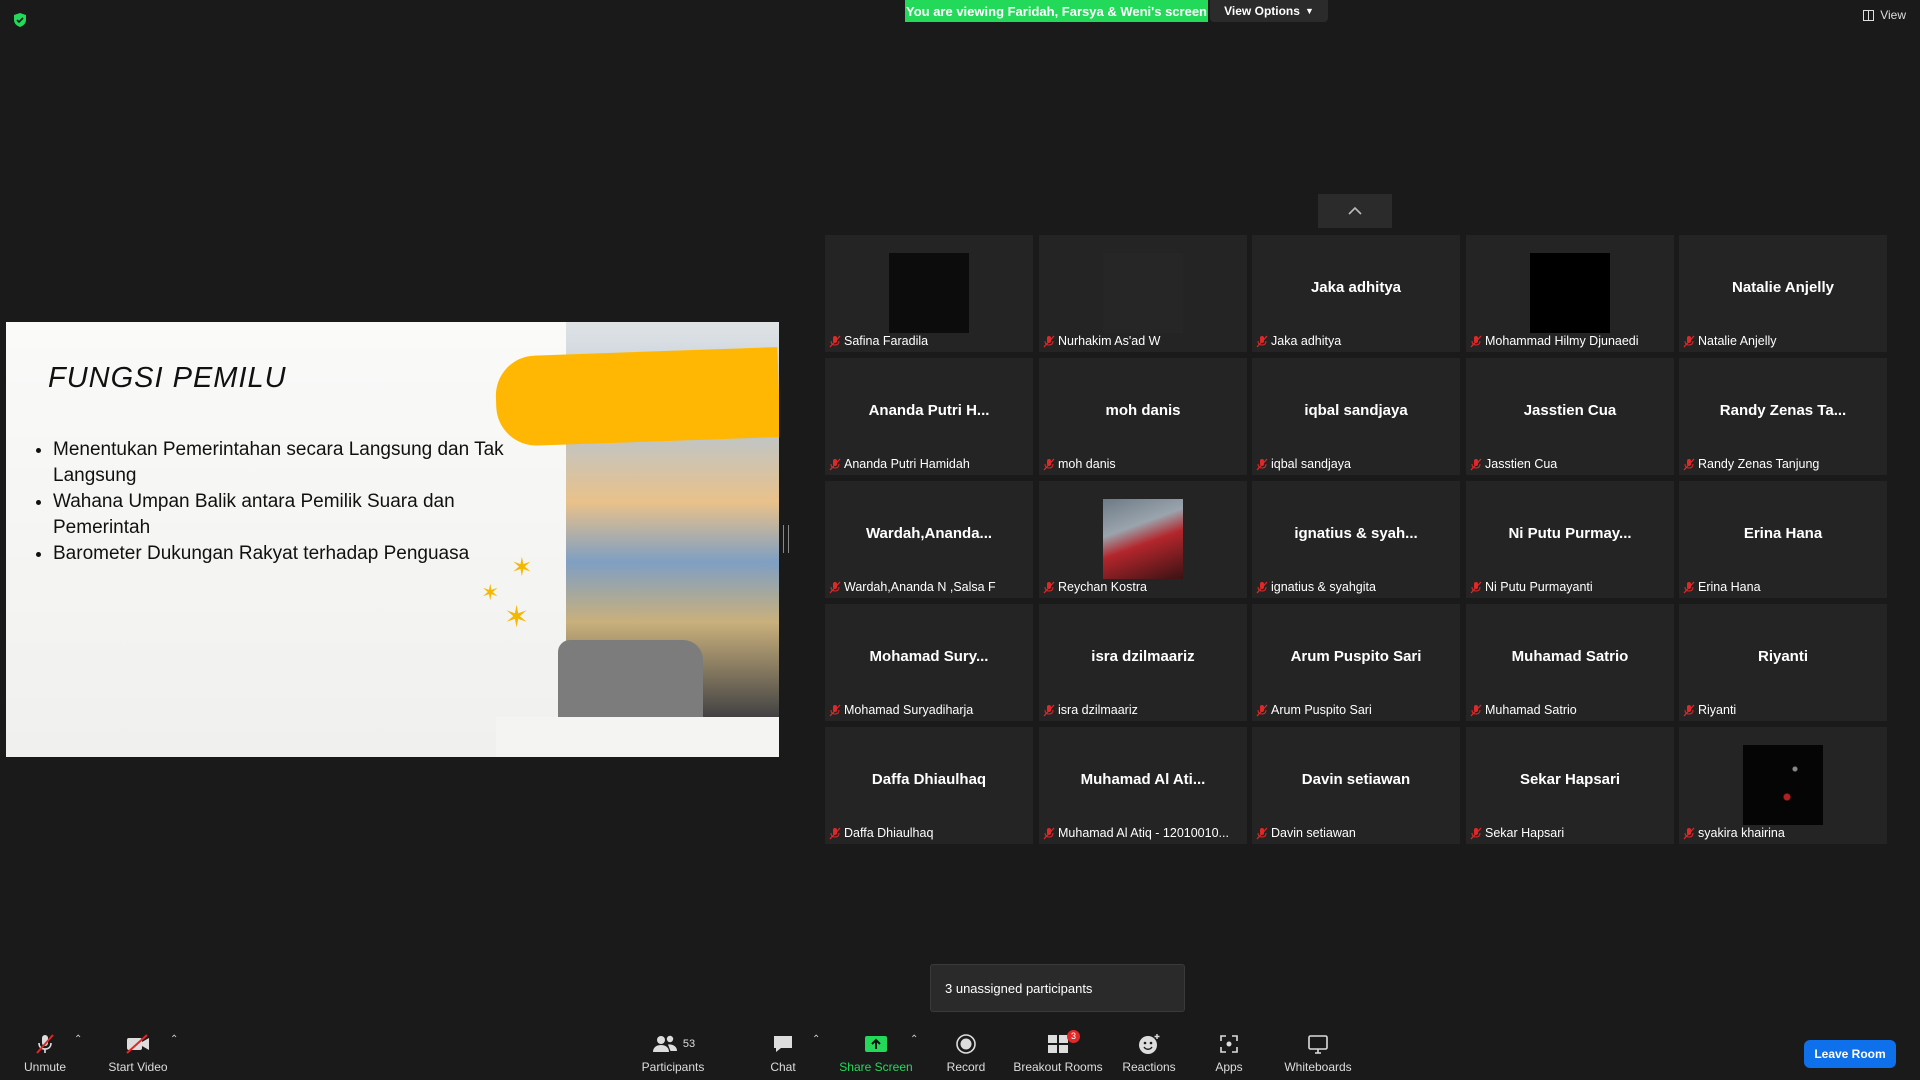  I want to click on participant-display-name: Jasstien Cua, so click(1570, 410).